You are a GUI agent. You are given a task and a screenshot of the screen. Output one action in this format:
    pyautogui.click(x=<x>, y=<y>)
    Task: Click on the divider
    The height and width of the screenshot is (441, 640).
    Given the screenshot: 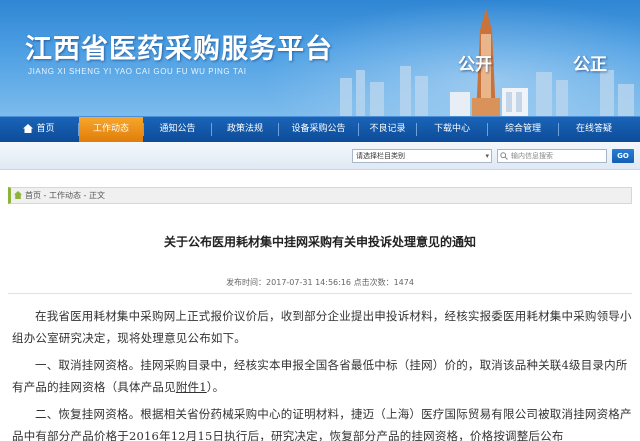 What is the action you would take?
    pyautogui.click(x=320, y=293)
    